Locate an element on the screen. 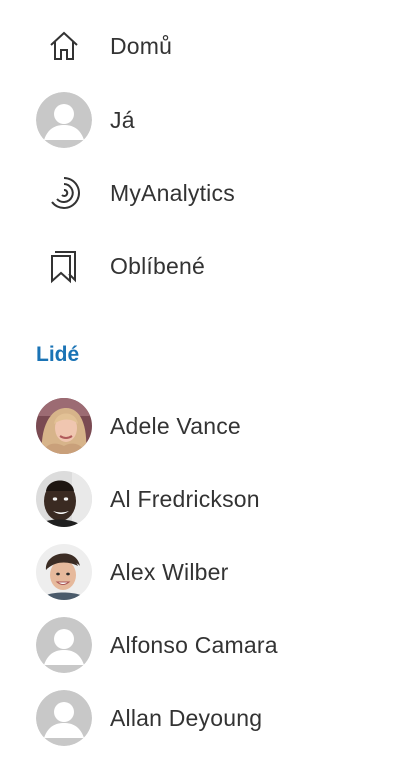 This screenshot has height=776, width=401. nav-item-myanalytics: MyAnalytics is located at coordinates (200, 193).